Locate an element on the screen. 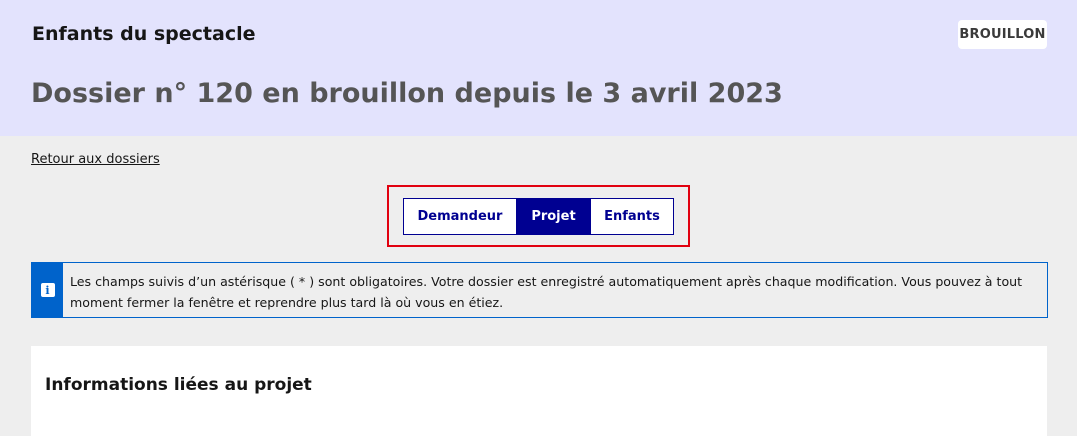  app-title: Enfants du spectacle is located at coordinates (144, 34).